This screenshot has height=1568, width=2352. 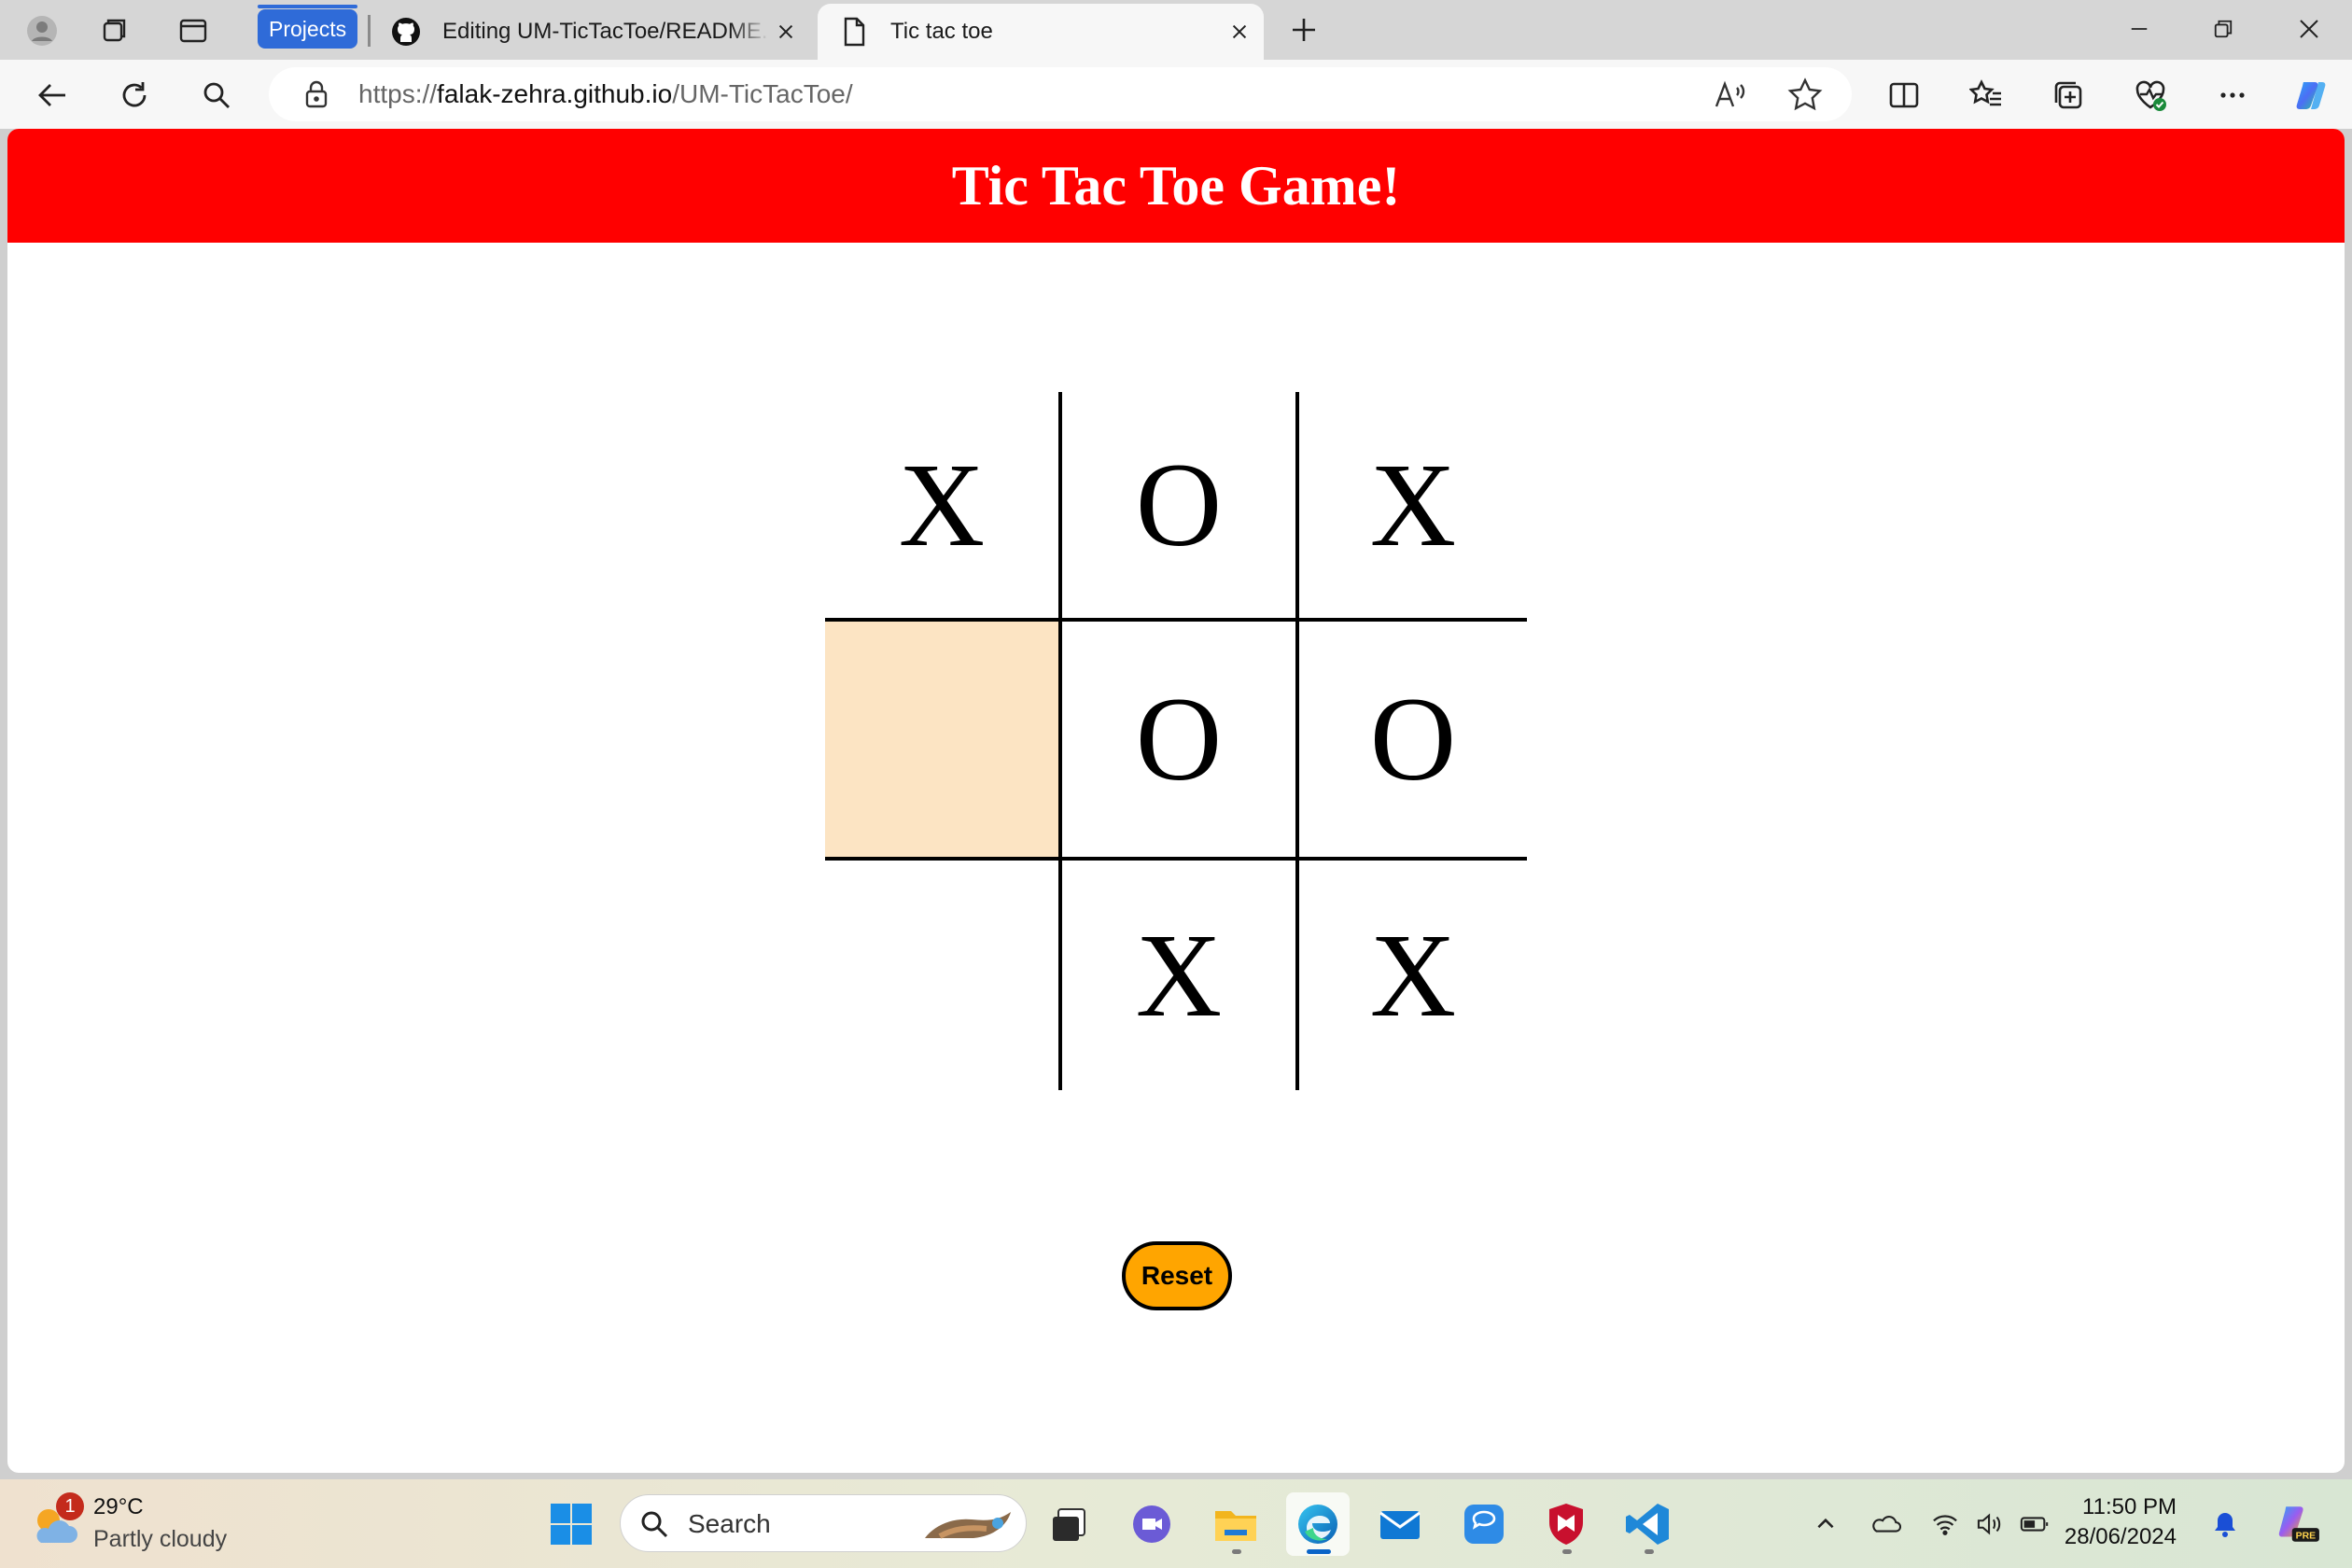 I want to click on favorites-icon, so click(x=1986, y=95).